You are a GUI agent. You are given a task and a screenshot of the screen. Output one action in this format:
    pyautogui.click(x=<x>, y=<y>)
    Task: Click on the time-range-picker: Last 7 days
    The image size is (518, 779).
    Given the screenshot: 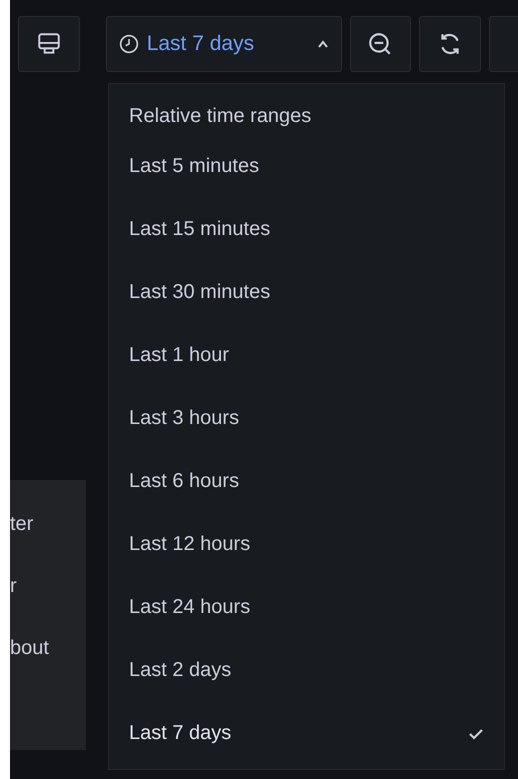 What is the action you would take?
    pyautogui.click(x=224, y=44)
    